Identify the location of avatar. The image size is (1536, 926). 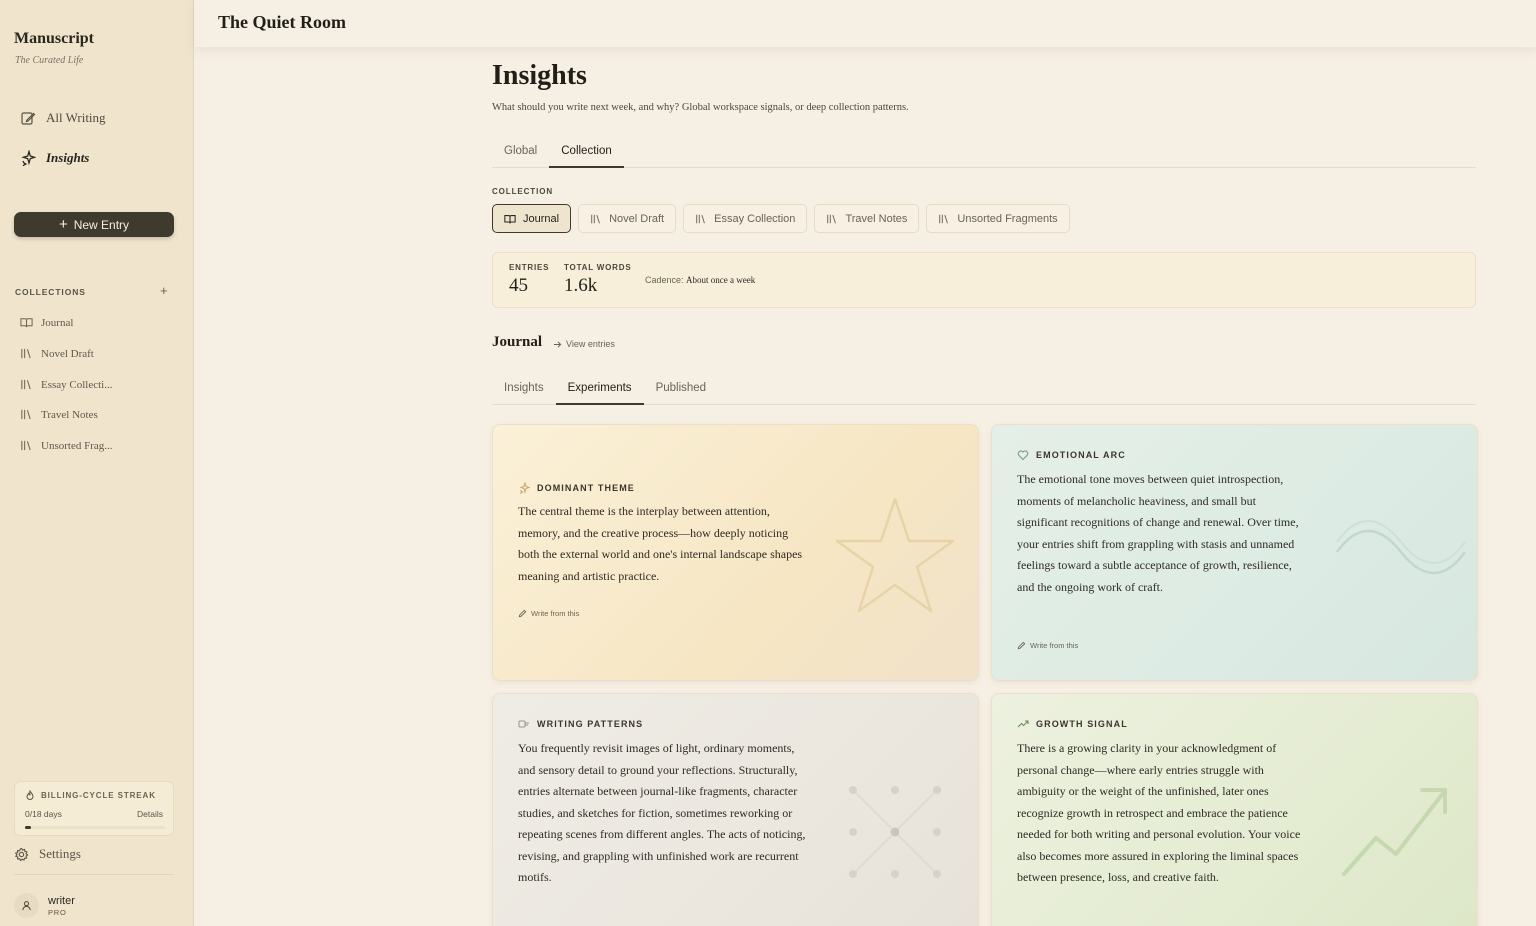
(26, 905).